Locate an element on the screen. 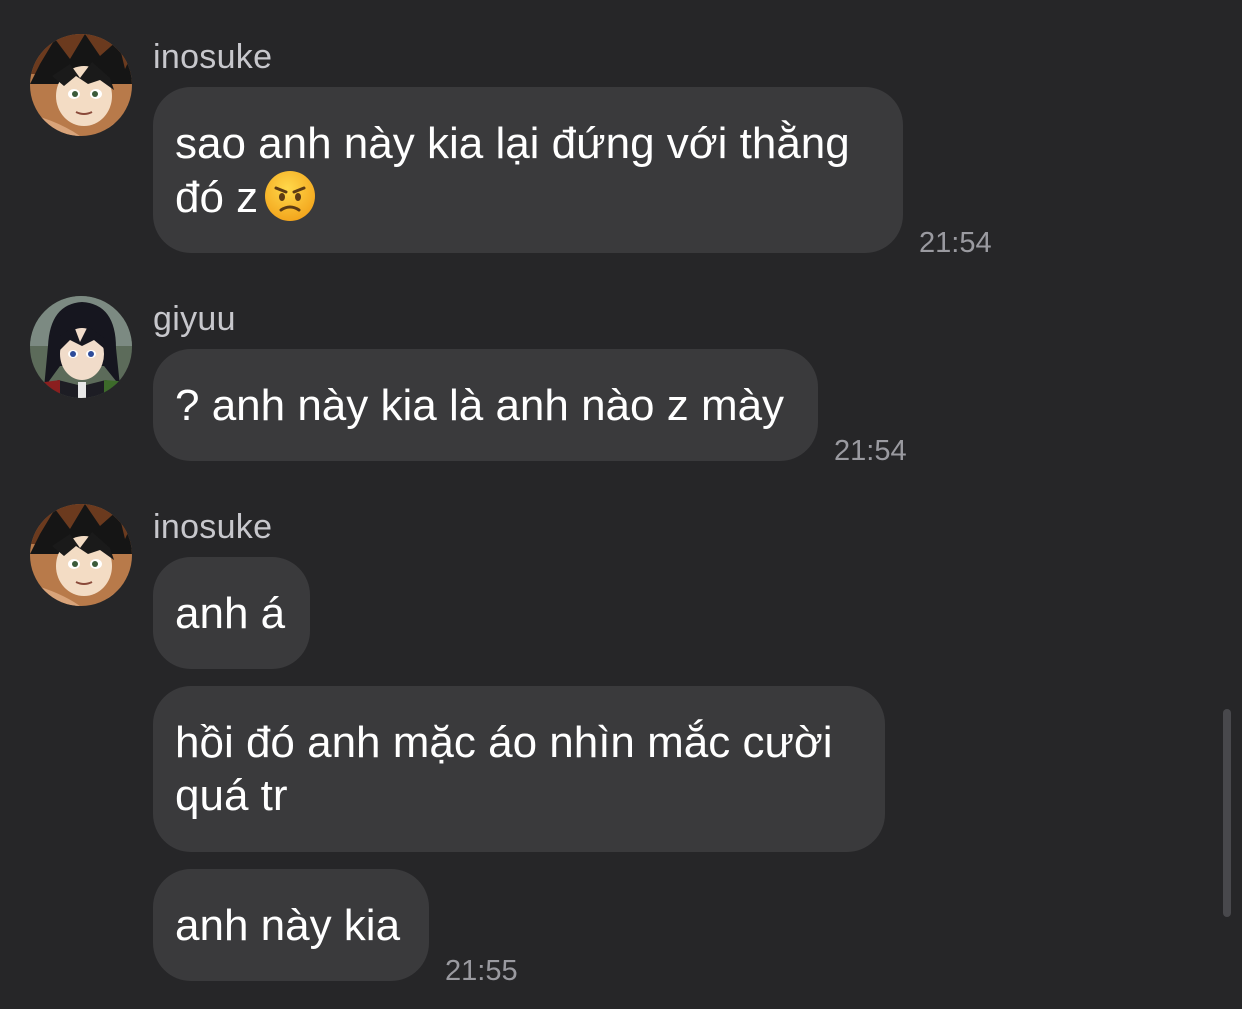 This screenshot has height=1009, width=1242. avatar-giyuu is located at coordinates (81, 347).